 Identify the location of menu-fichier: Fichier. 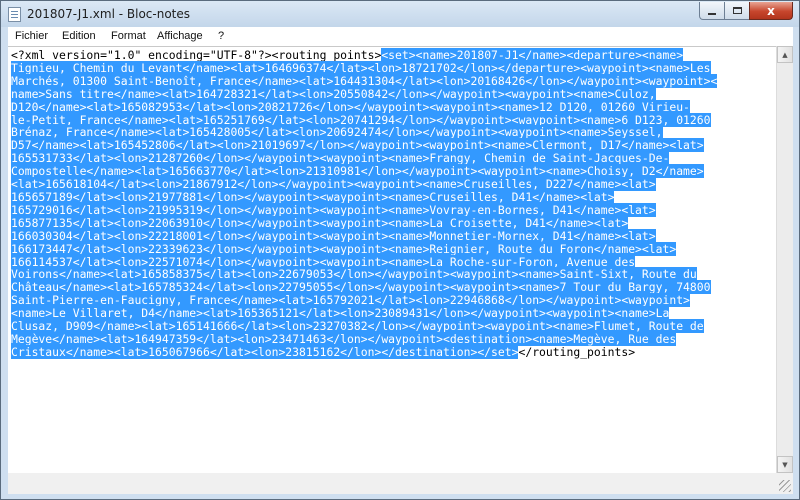
(31, 36).